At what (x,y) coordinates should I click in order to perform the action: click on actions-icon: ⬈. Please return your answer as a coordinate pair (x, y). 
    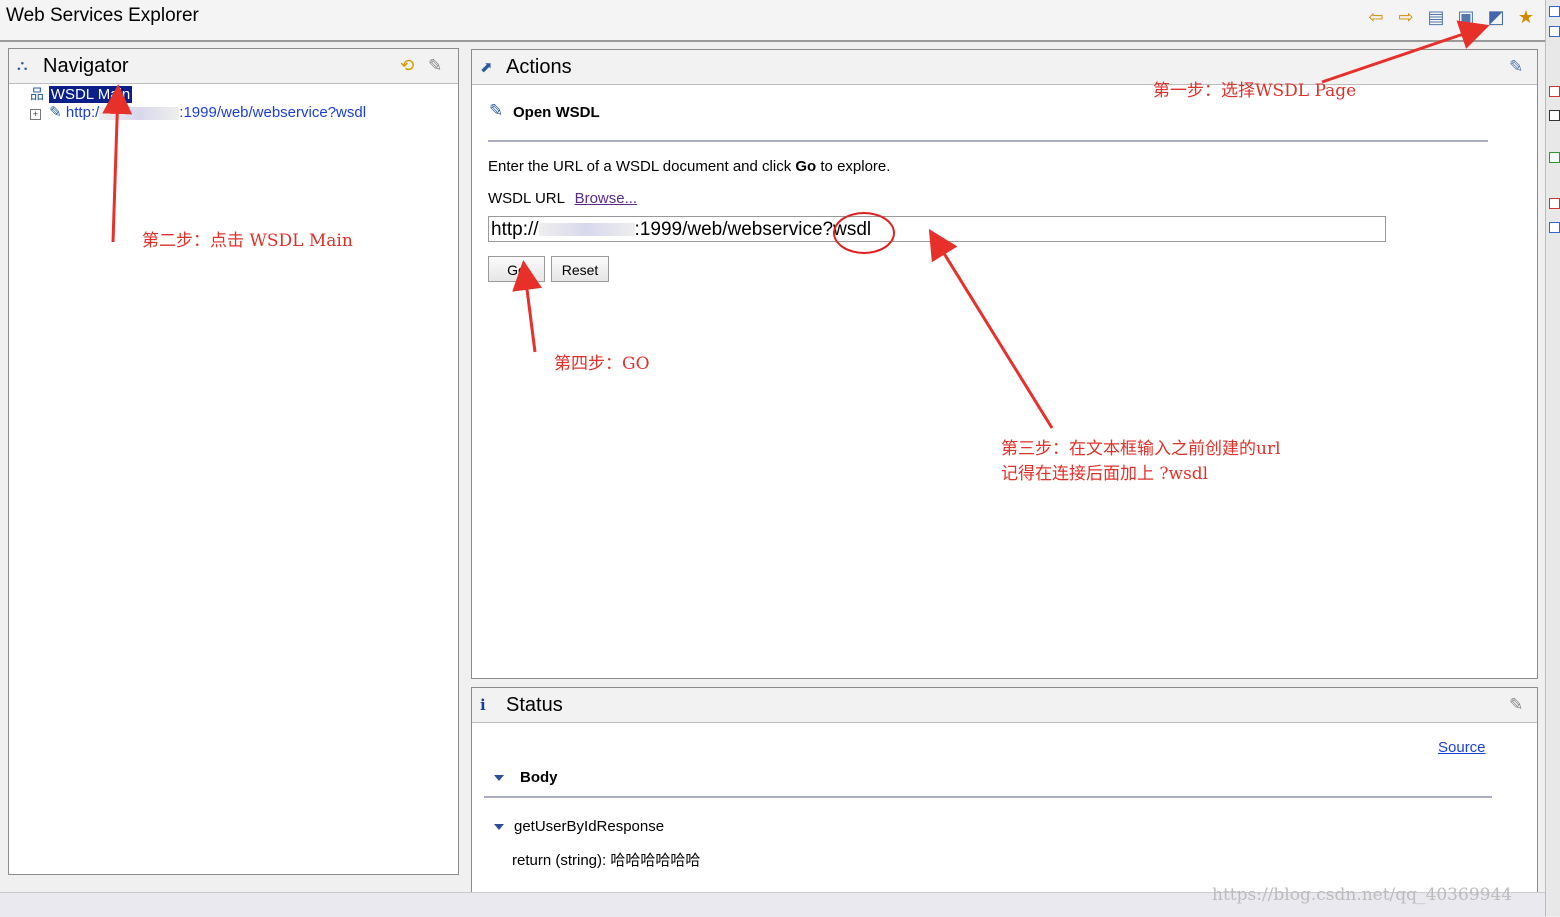
    Looking at the image, I should click on (486, 67).